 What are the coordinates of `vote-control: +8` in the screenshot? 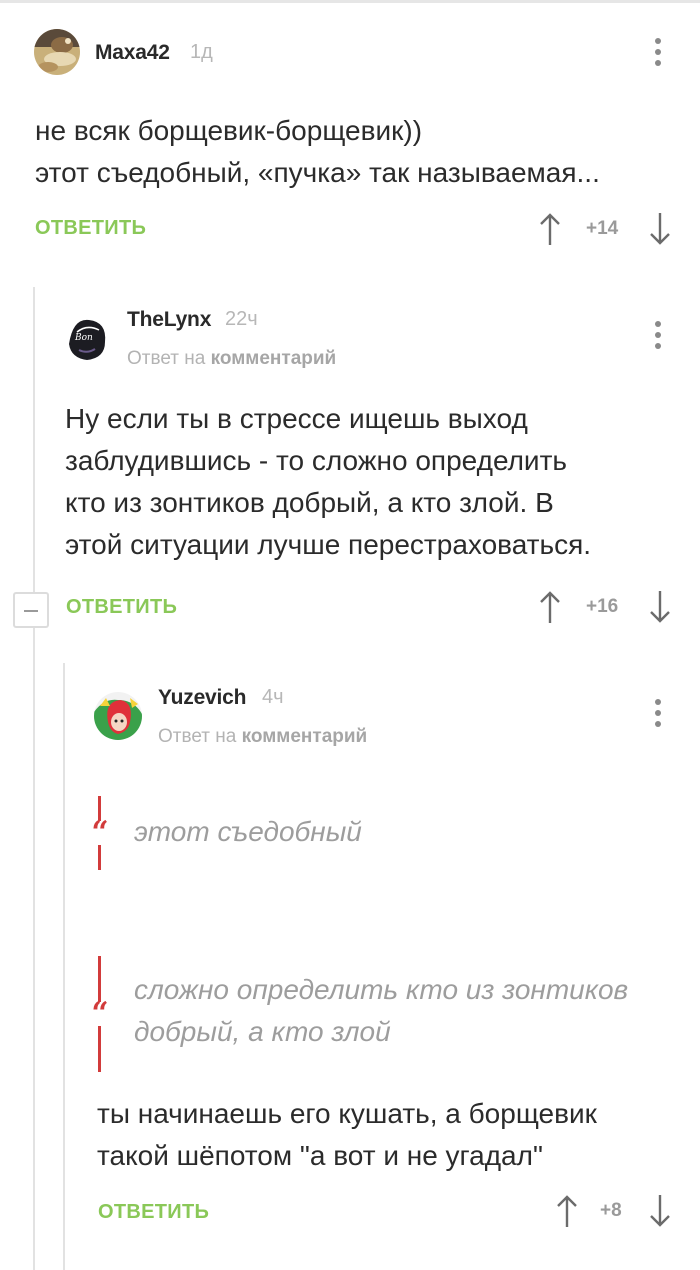 It's located at (614, 1211).